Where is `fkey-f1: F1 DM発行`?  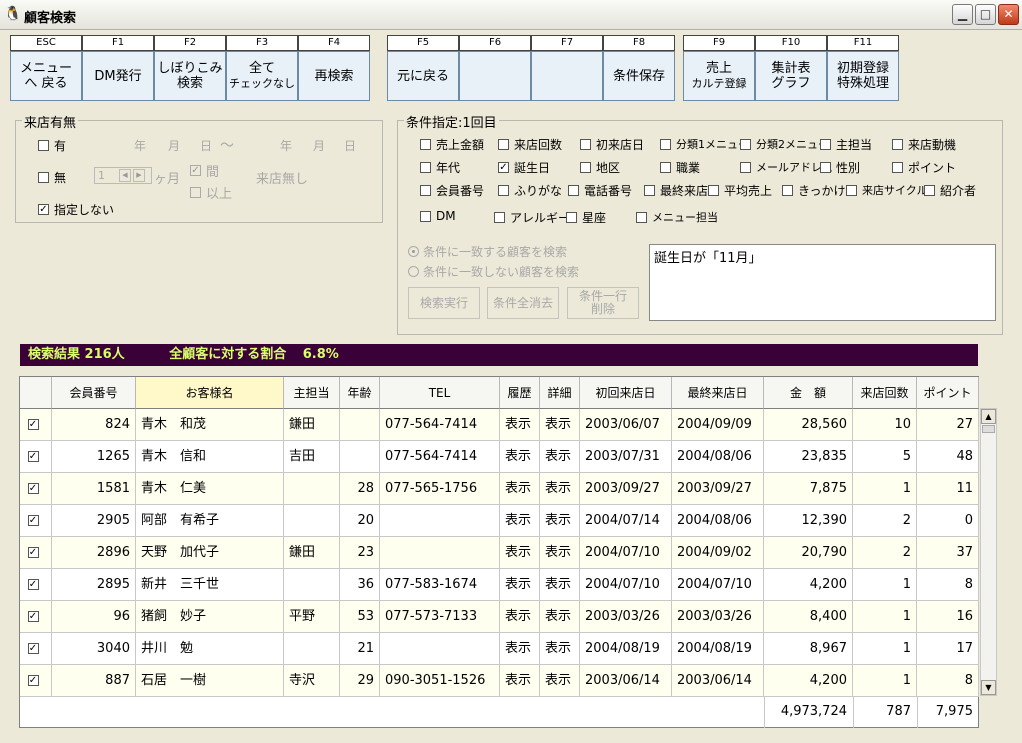 fkey-f1: F1 DM発行 is located at coordinates (118, 68).